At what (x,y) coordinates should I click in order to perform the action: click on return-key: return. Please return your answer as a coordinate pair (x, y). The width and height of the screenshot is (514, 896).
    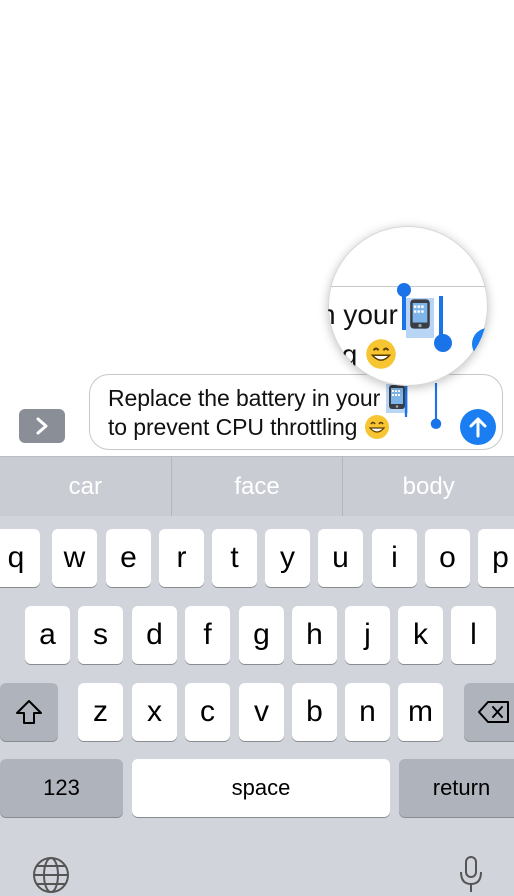
    Looking at the image, I should click on (456, 788).